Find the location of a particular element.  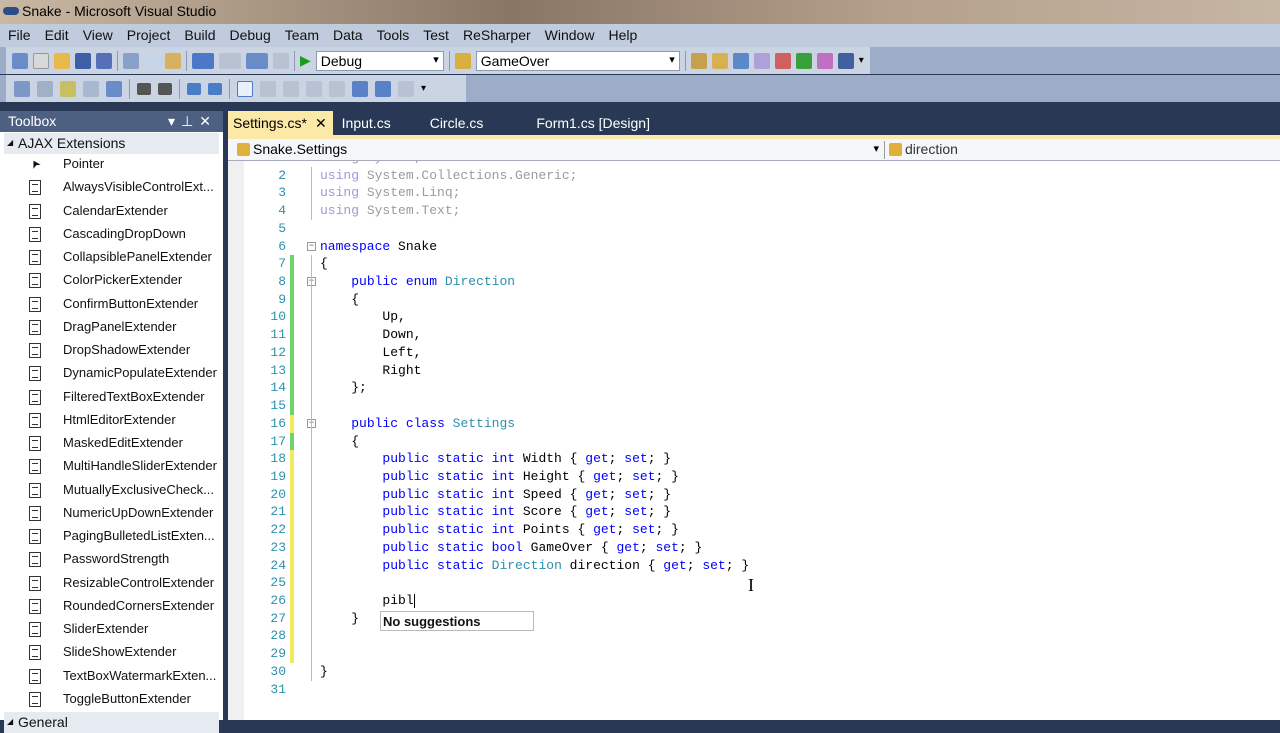

open-folder-icon is located at coordinates (62, 60).